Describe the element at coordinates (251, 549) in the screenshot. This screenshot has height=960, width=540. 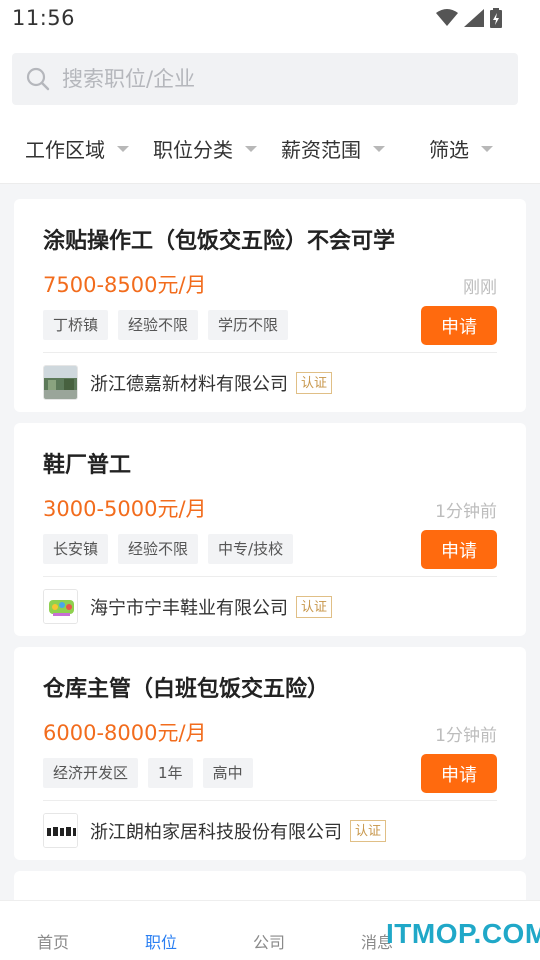
I see `job-tag: 中专/技校` at that location.